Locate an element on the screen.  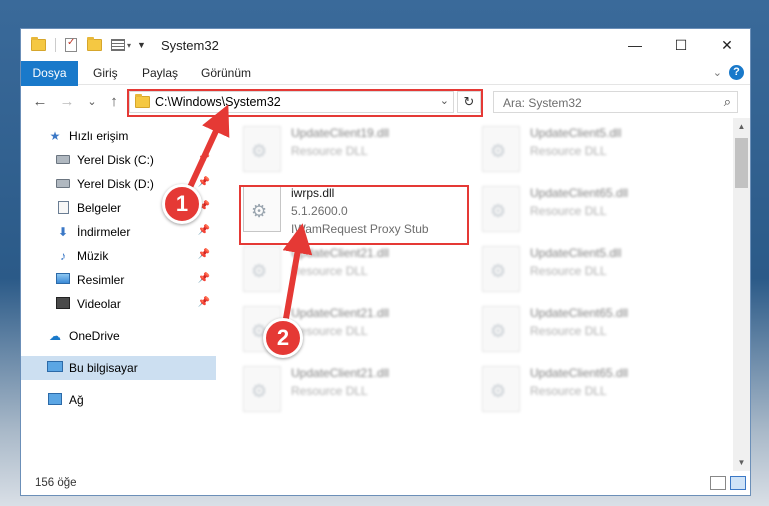
arrow-2-line is located at coordinates (297, 277).